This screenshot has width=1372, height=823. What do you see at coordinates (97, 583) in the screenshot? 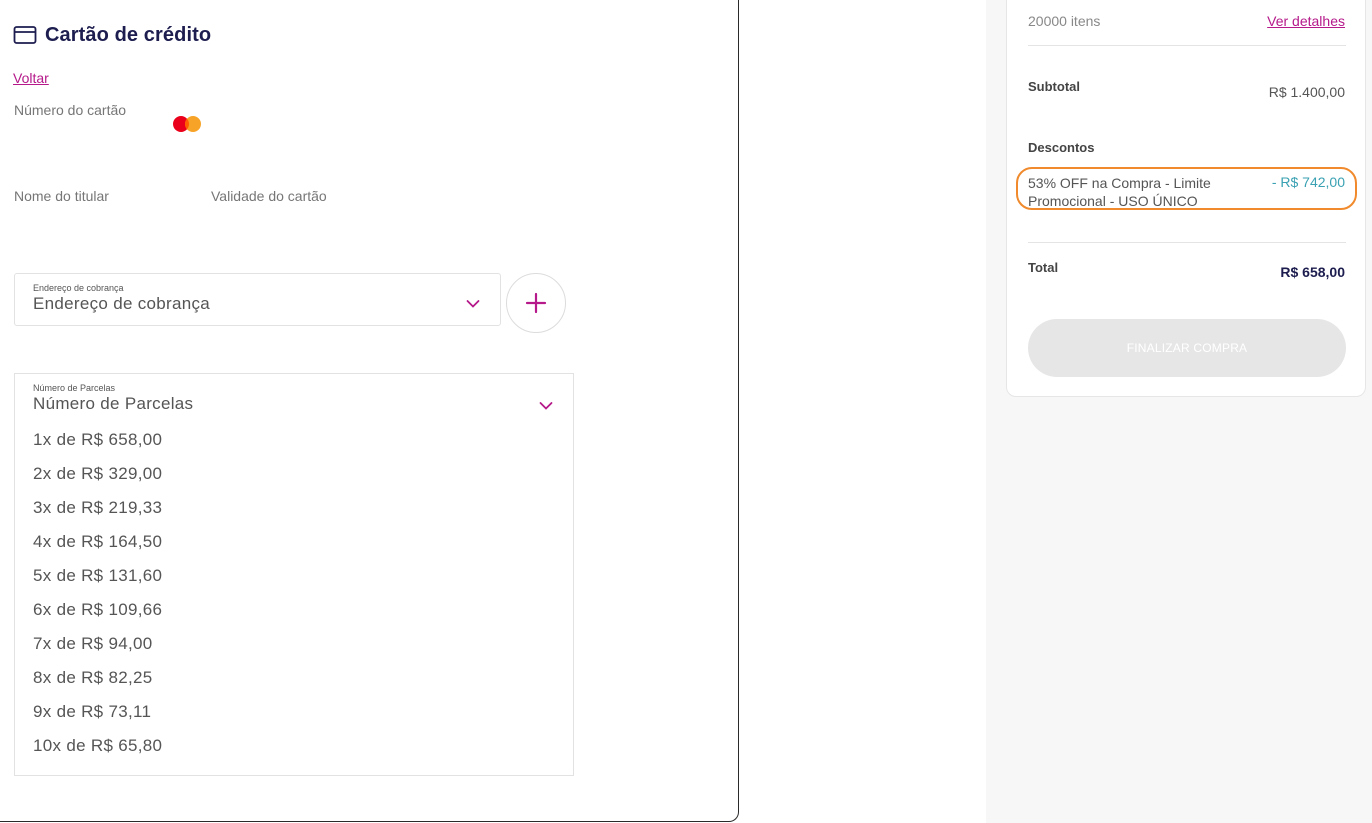
I see `installment-option: 5x de R$ 131,60` at bounding box center [97, 583].